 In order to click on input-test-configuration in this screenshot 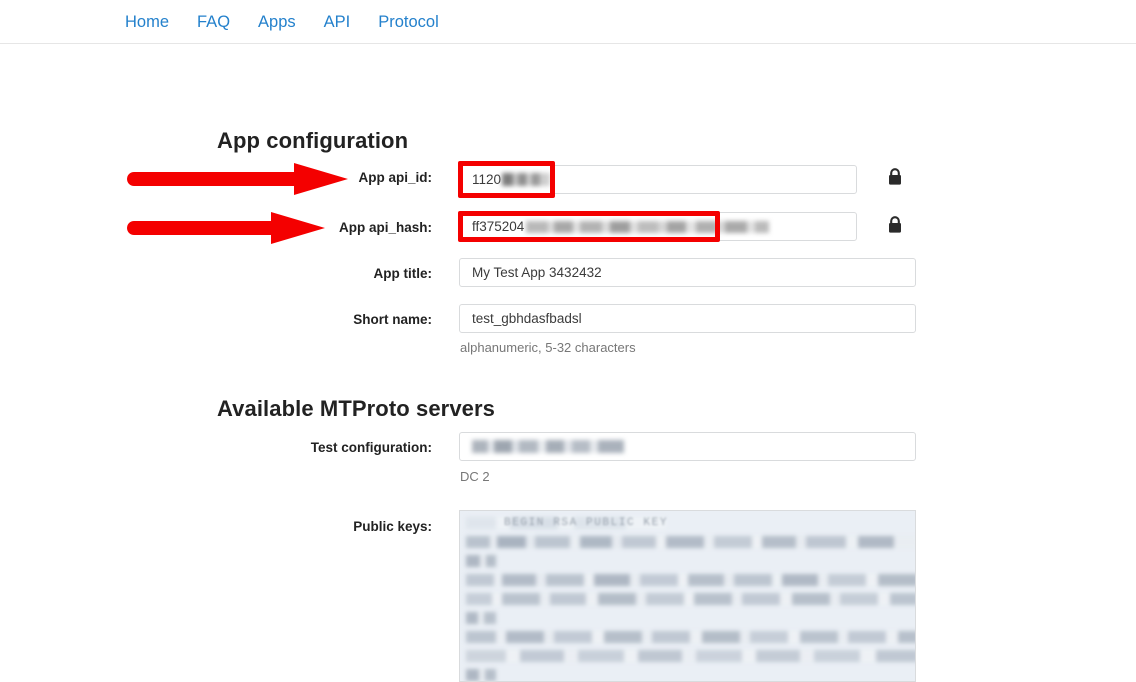, I will do `click(687, 446)`.